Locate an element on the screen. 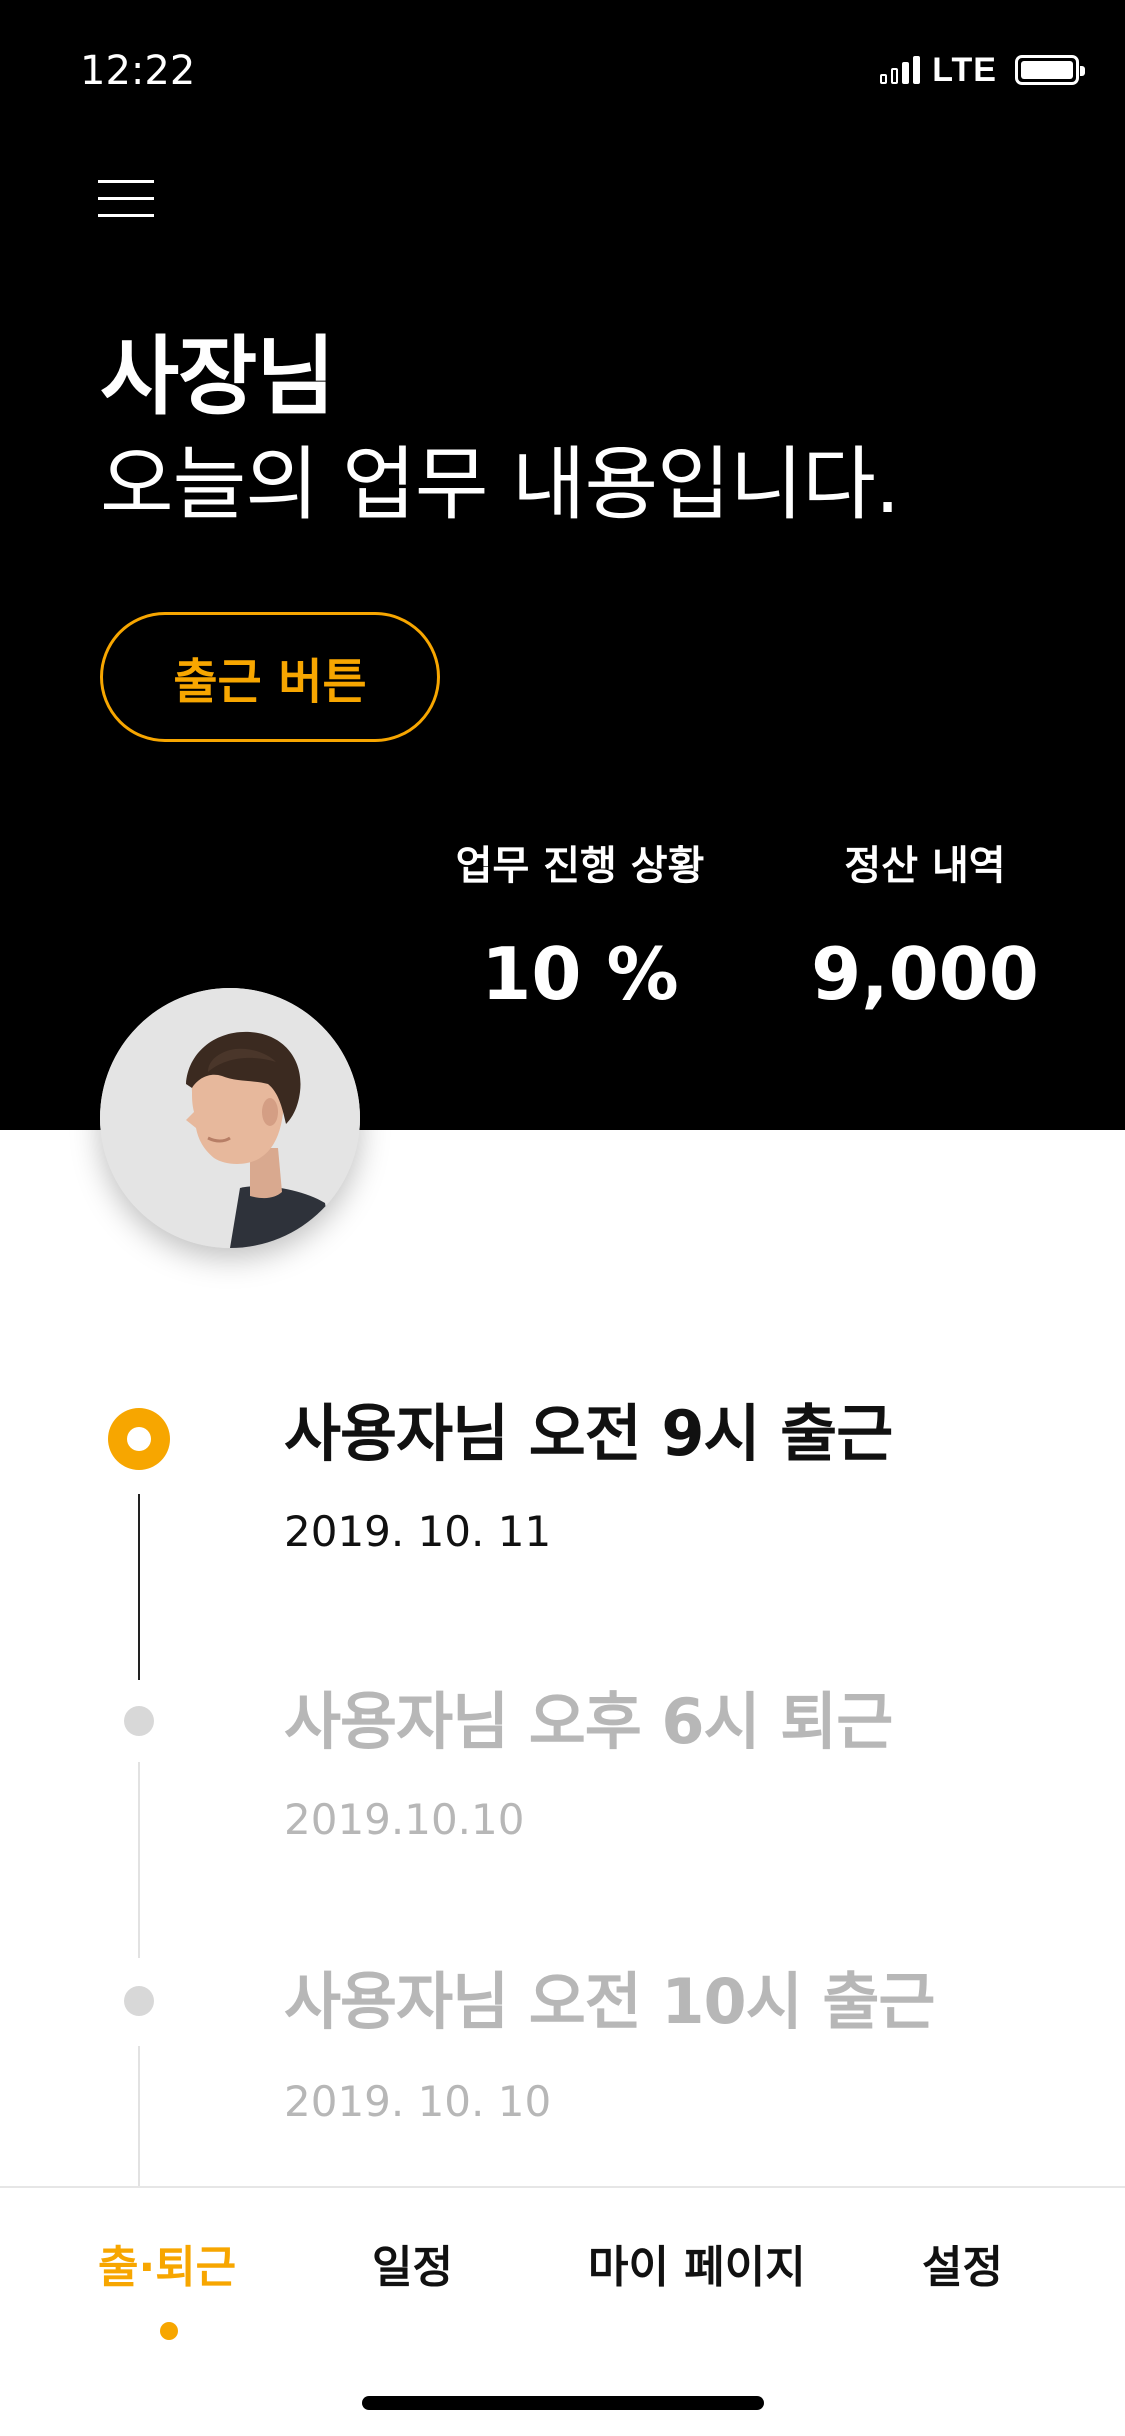 This screenshot has width=1125, height=2436. active-tab-indicator is located at coordinates (169, 2331).